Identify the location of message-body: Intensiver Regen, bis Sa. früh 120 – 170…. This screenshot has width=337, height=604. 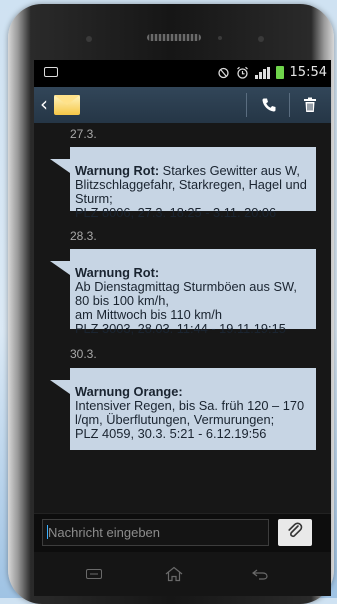
(190, 419).